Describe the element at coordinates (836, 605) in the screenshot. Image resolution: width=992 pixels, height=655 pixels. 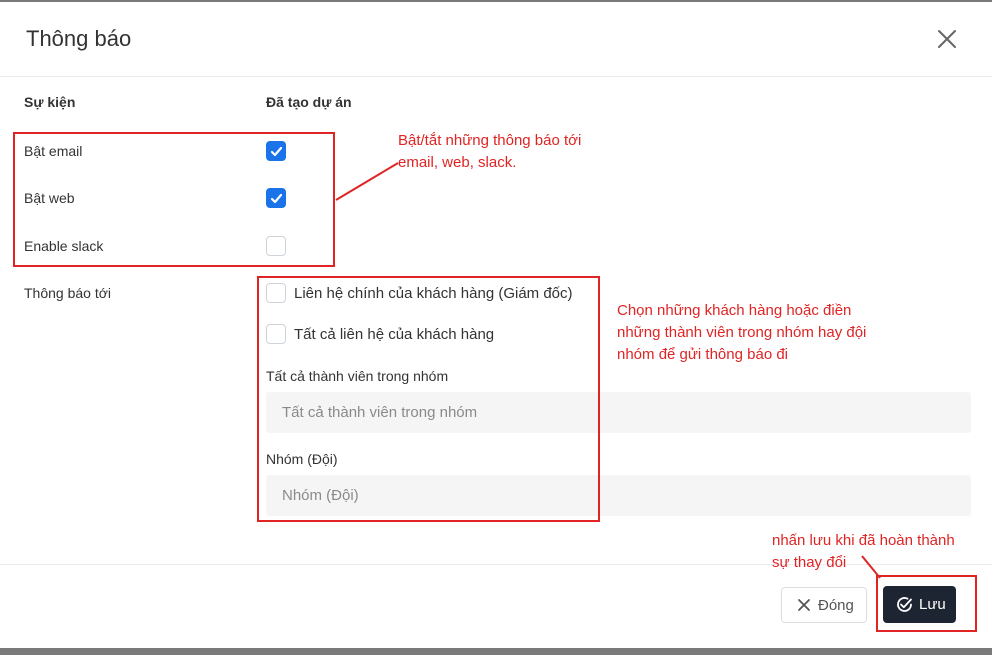
I see `close-button-label: Đóng` at that location.